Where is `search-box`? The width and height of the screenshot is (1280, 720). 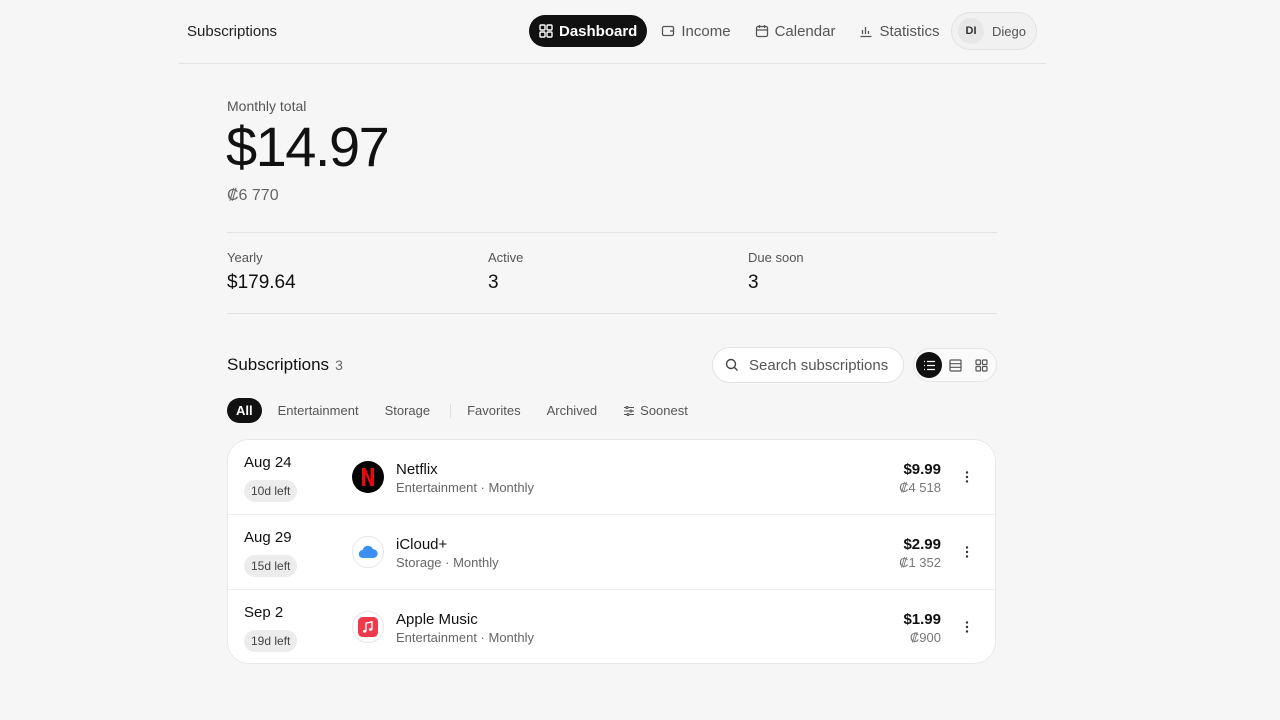 search-box is located at coordinates (808, 365).